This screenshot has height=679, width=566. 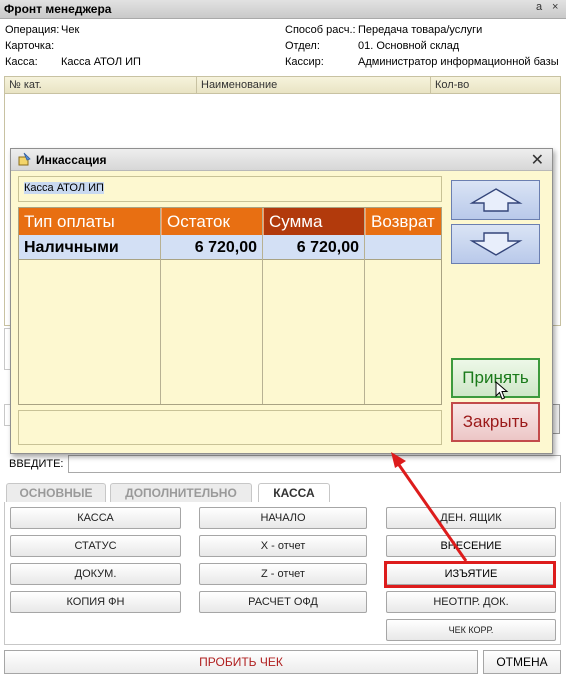 What do you see at coordinates (95, 574) in the screenshot?
I see `documents-button: ДОКУМ.` at bounding box center [95, 574].